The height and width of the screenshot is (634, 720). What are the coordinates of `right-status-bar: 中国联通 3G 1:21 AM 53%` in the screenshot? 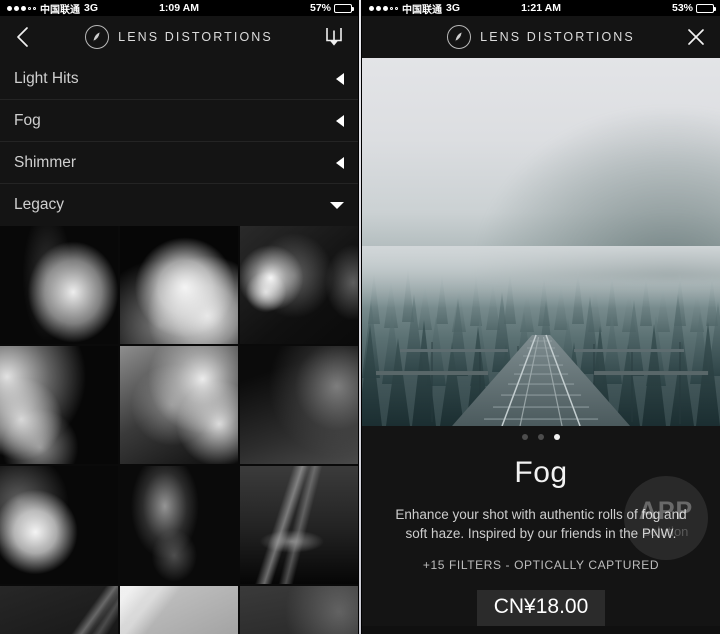 It's located at (541, 8).